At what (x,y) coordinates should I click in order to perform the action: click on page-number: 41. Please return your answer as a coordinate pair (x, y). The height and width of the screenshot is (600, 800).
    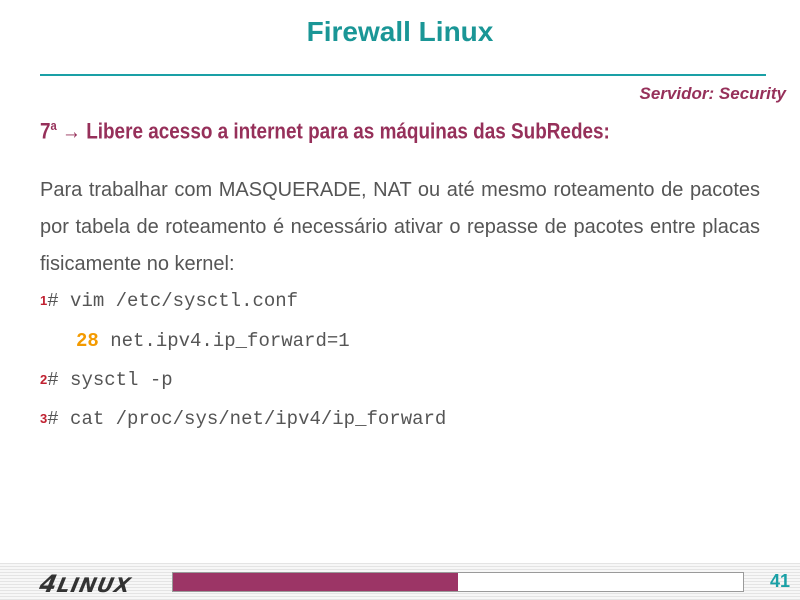
    Looking at the image, I should click on (779, 581).